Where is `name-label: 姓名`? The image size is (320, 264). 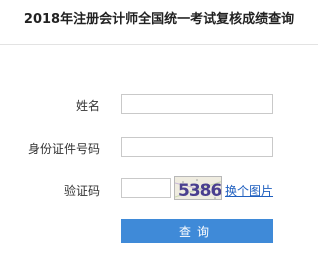
name-label: 姓名 is located at coordinates (87, 106).